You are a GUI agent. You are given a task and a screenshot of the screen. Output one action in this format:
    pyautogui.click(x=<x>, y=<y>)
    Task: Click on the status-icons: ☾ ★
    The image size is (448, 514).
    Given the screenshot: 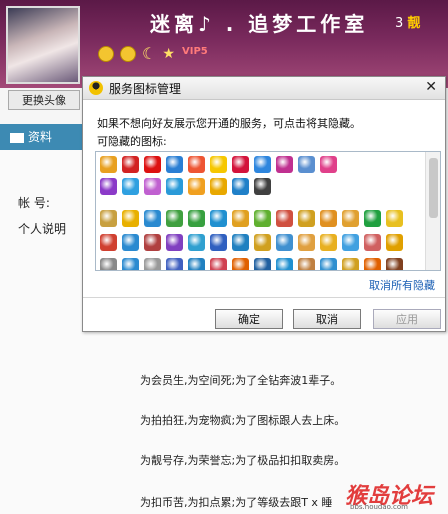 What is the action you would take?
    pyautogui.click(x=136, y=53)
    